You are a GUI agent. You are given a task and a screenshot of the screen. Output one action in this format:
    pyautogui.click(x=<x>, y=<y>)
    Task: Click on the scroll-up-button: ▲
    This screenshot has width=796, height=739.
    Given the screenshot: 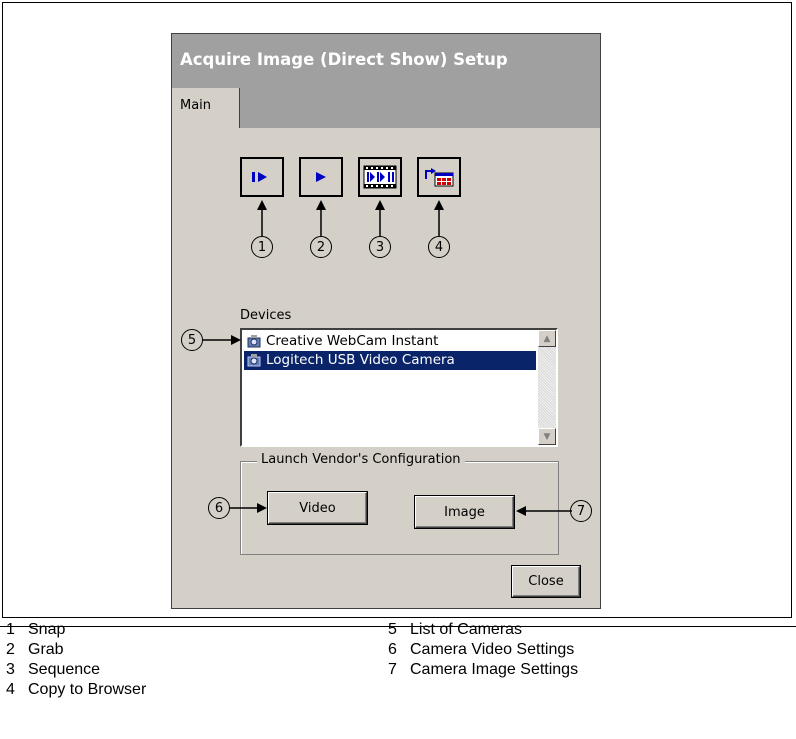 What is the action you would take?
    pyautogui.click(x=547, y=338)
    